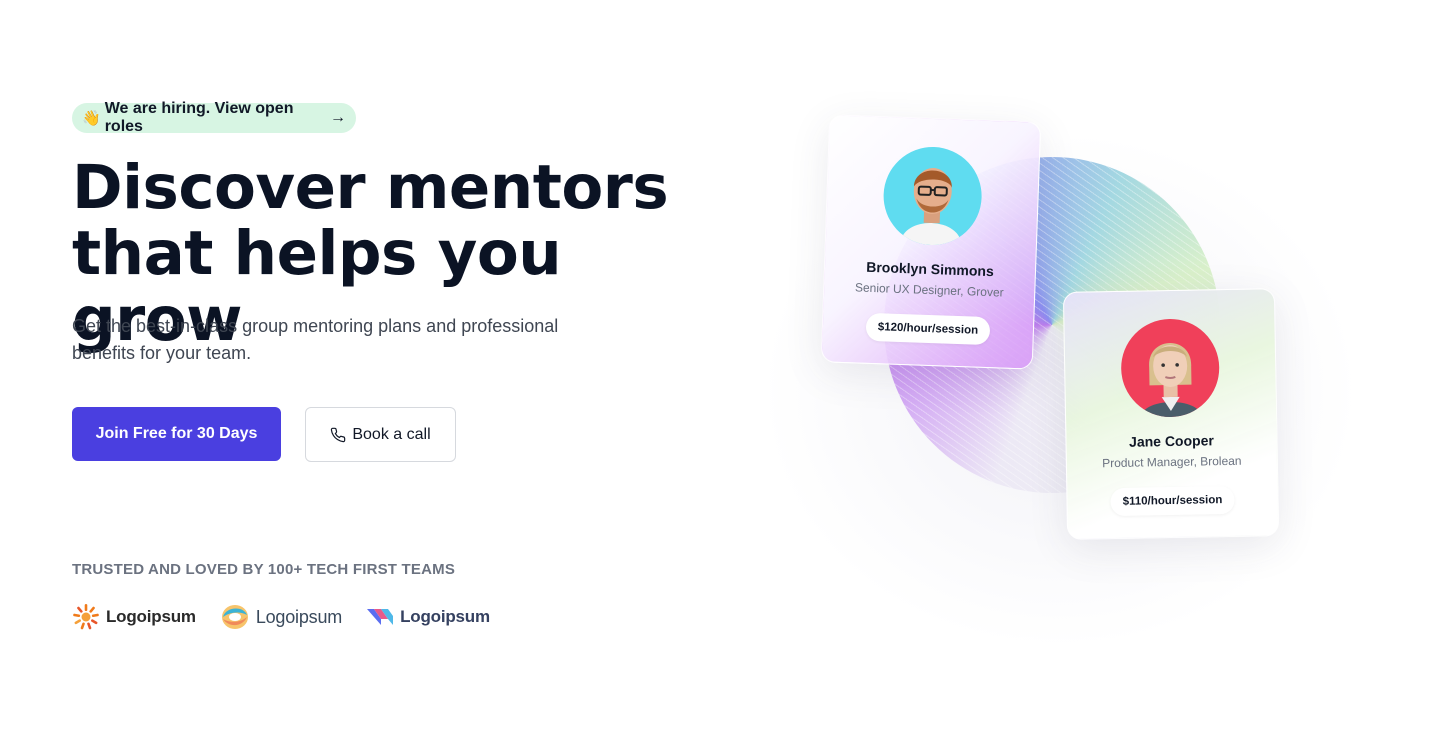  I want to click on mentor-role: Senior UX Designer, Grover, so click(929, 290).